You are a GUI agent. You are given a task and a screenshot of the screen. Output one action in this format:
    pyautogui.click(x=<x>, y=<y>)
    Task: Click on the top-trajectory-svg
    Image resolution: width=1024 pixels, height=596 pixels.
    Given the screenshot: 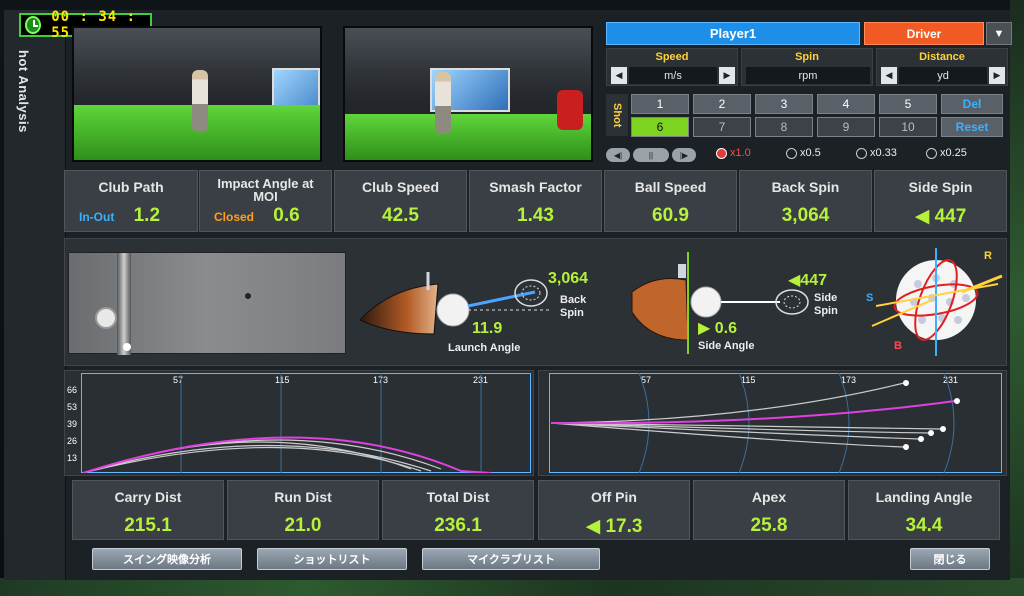 What is the action you would take?
    pyautogui.click(x=755, y=423)
    